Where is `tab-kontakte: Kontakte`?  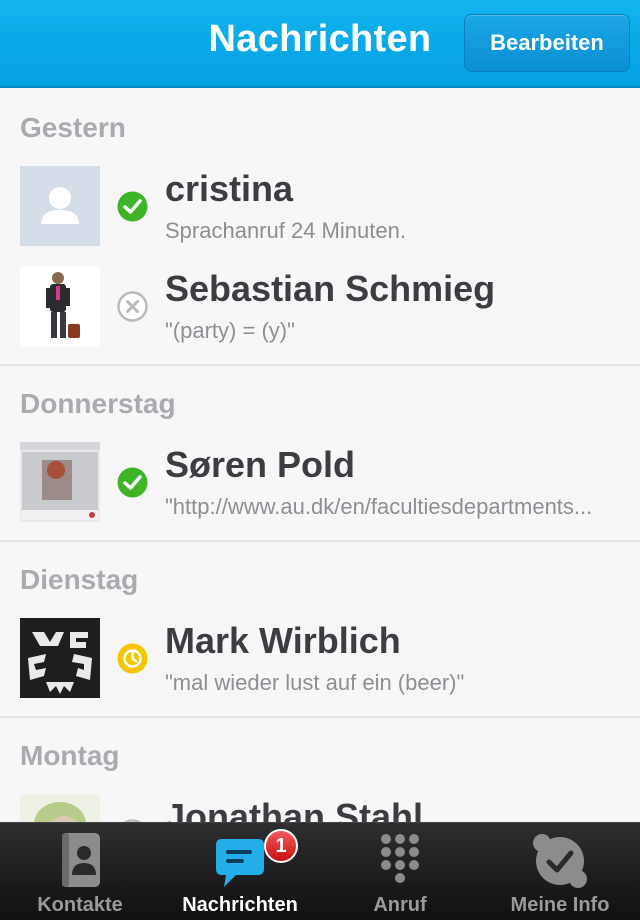
tab-kontakte: Kontakte is located at coordinates (80, 871).